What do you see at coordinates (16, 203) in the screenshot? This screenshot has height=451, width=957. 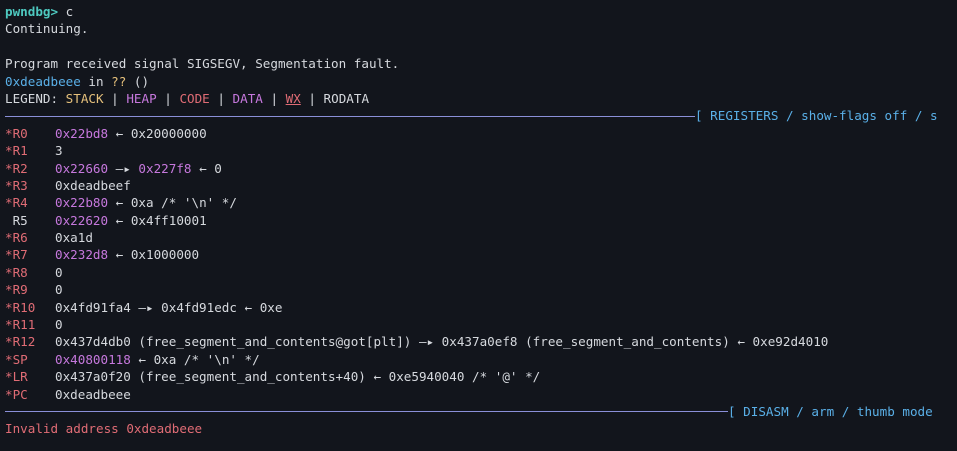 I see `register-name: *R4` at bounding box center [16, 203].